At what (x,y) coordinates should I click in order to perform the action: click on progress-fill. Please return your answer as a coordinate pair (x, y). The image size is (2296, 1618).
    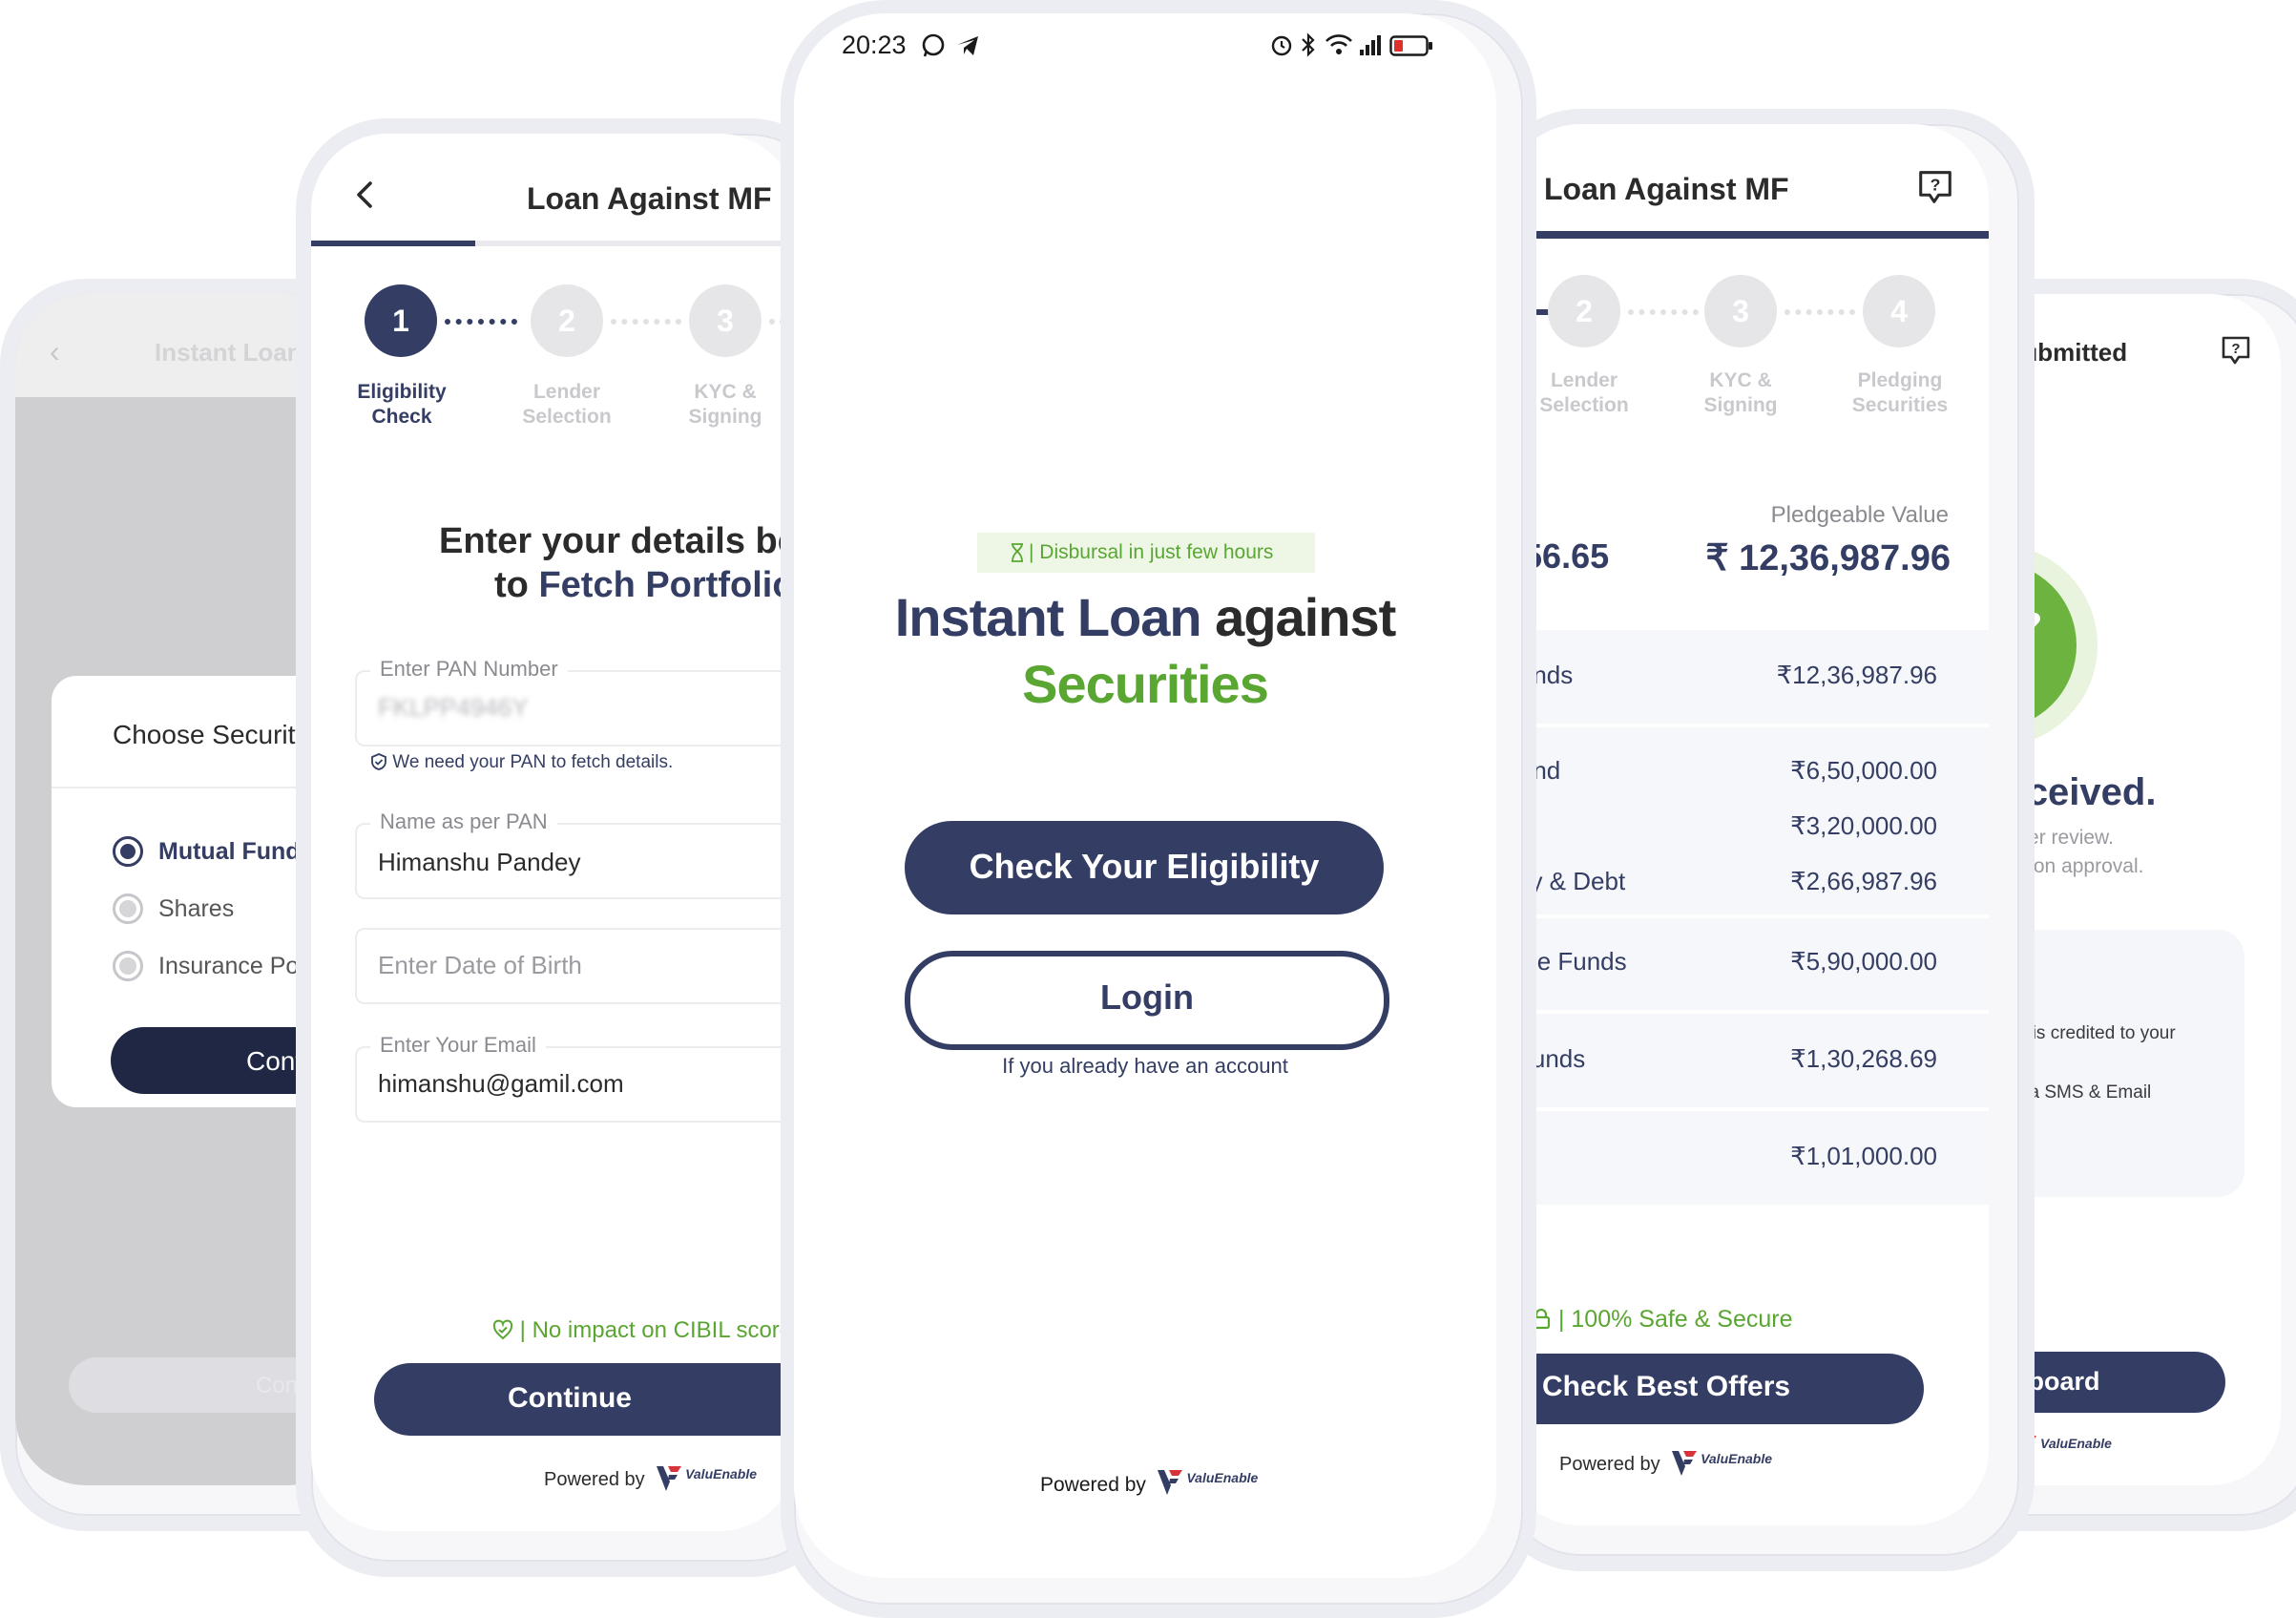
    Looking at the image, I should click on (393, 243).